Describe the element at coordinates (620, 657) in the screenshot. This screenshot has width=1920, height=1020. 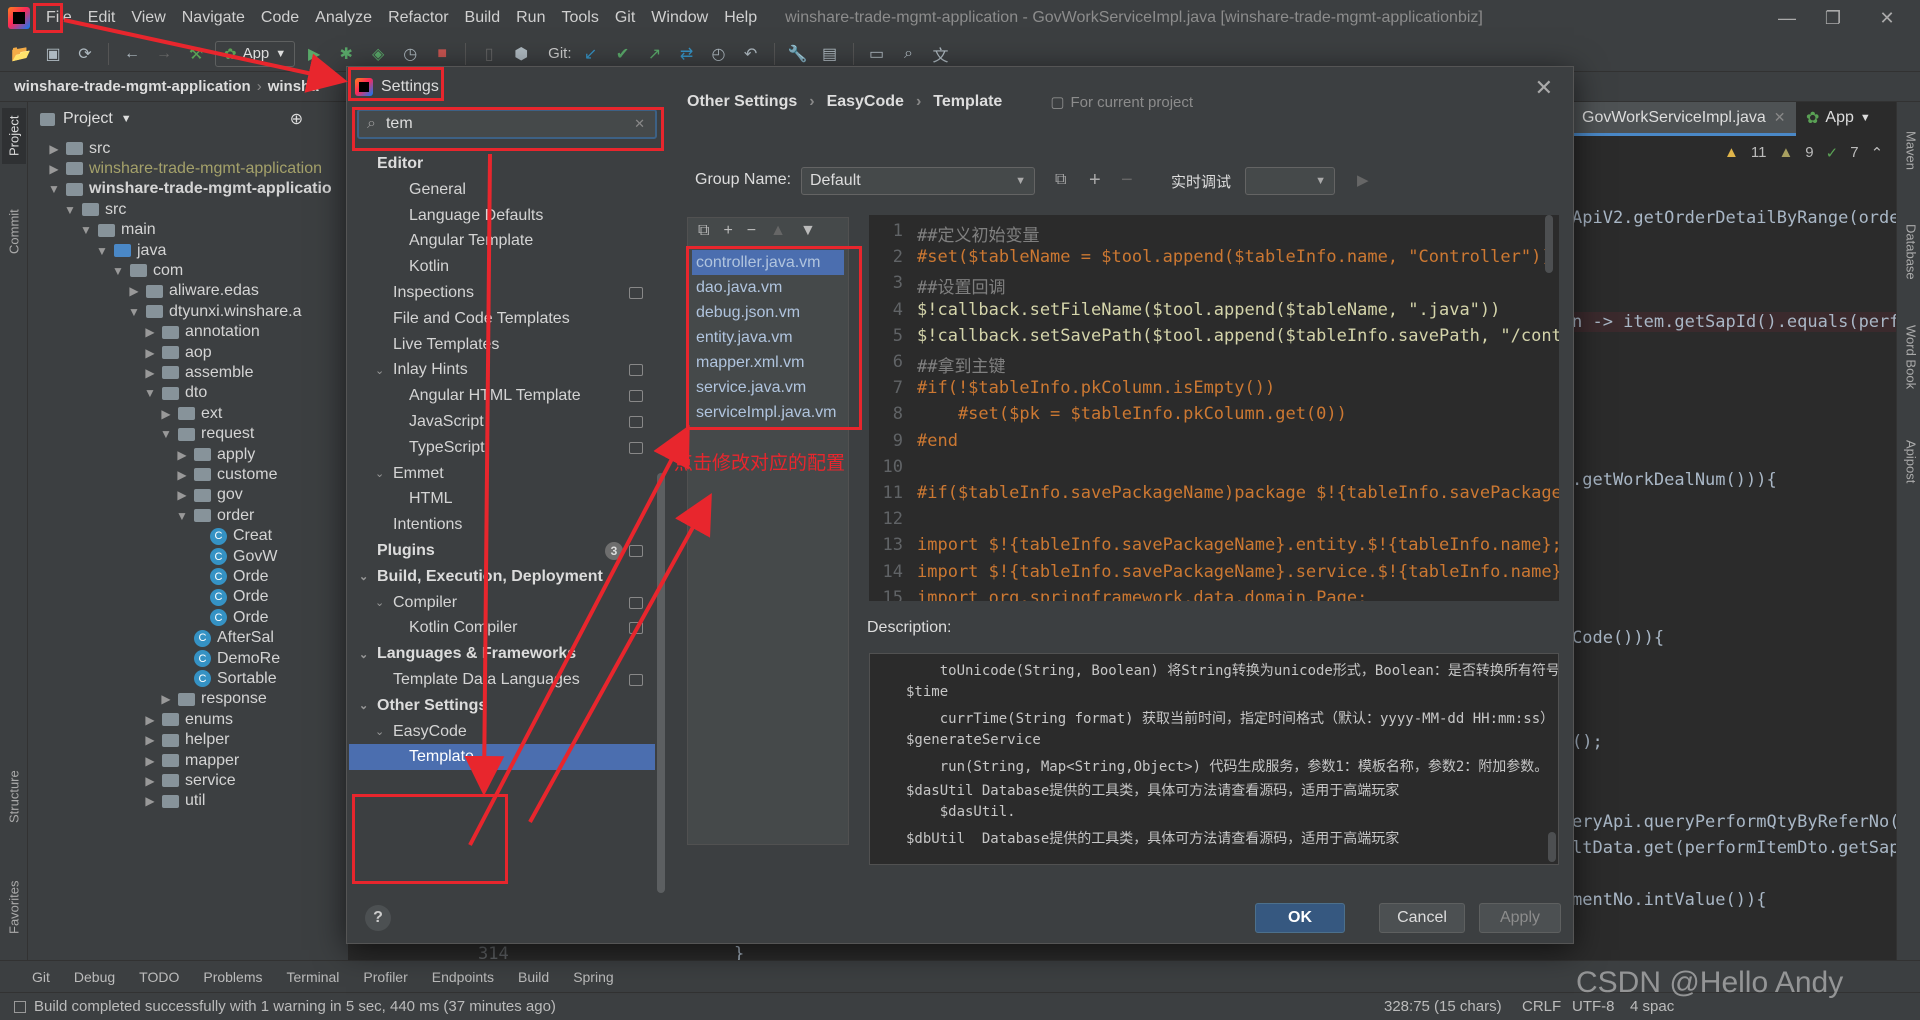
I see `arrow-template-to-note` at that location.